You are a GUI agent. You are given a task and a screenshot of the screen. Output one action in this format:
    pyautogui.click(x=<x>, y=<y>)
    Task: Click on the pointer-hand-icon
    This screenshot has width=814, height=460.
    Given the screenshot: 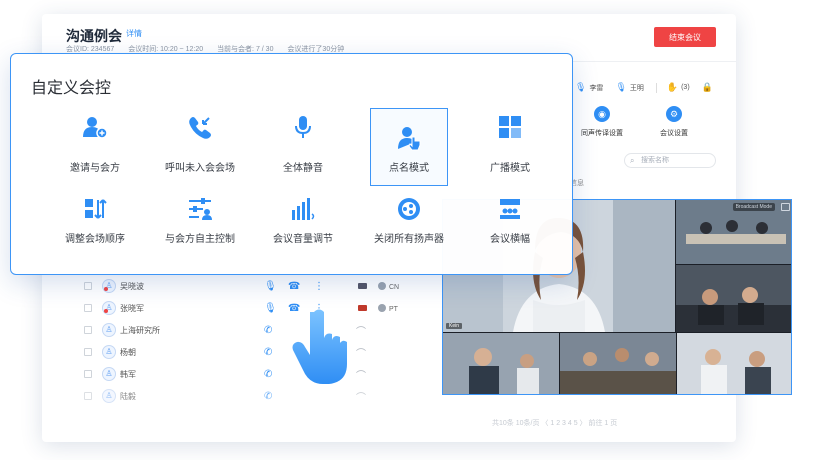 What is the action you would take?
    pyautogui.click(x=319, y=346)
    